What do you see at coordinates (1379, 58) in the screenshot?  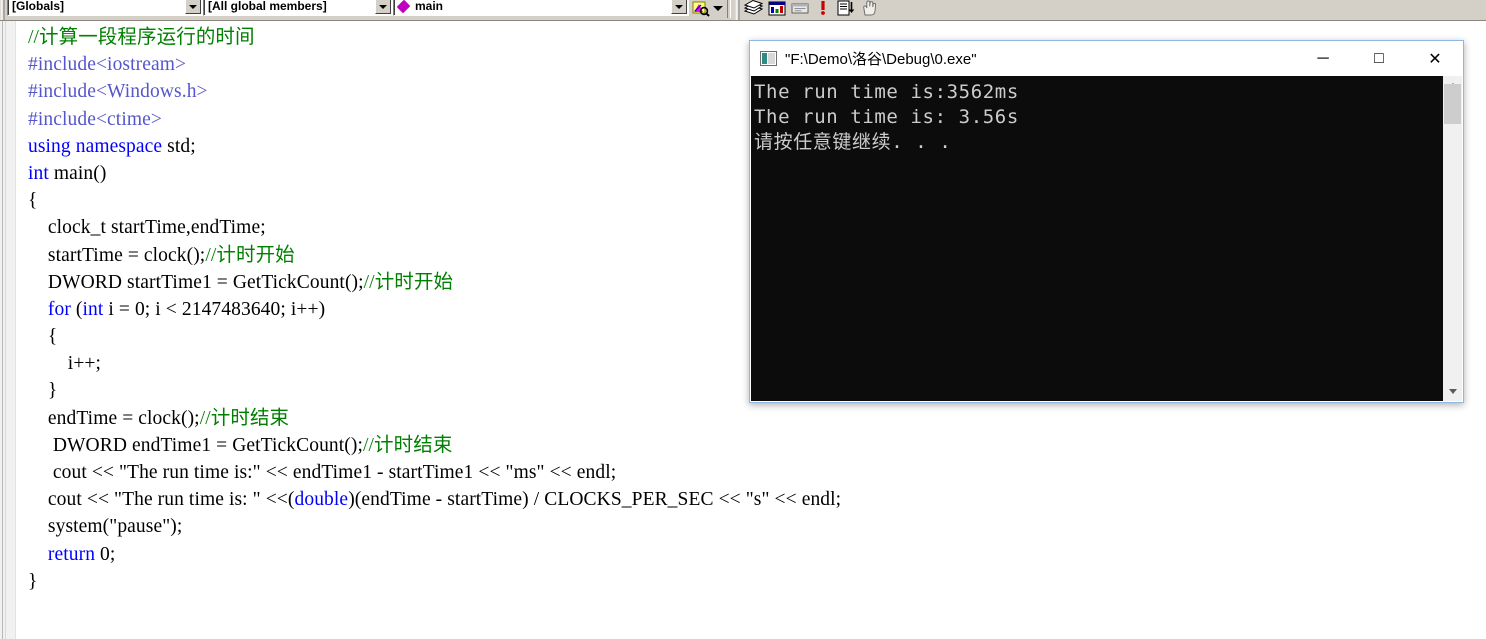 I see `maximize-button: □` at bounding box center [1379, 58].